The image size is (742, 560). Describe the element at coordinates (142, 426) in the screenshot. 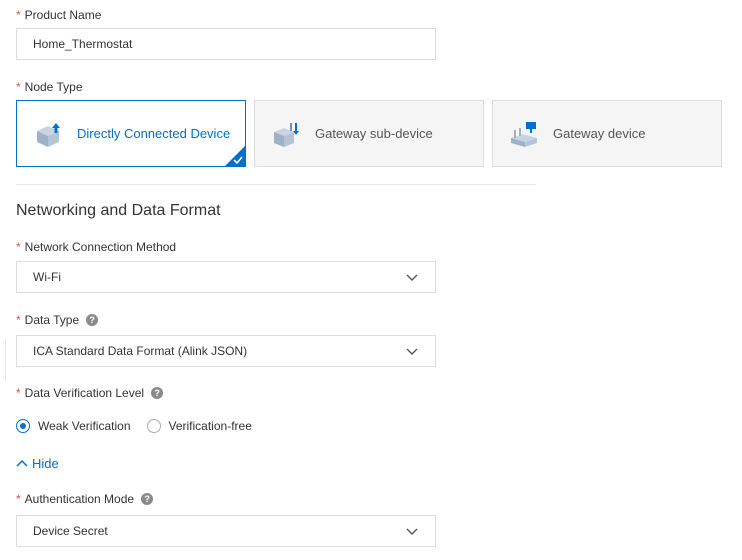

I see `verification-radio-group: Weak Verification Verification-free` at that location.